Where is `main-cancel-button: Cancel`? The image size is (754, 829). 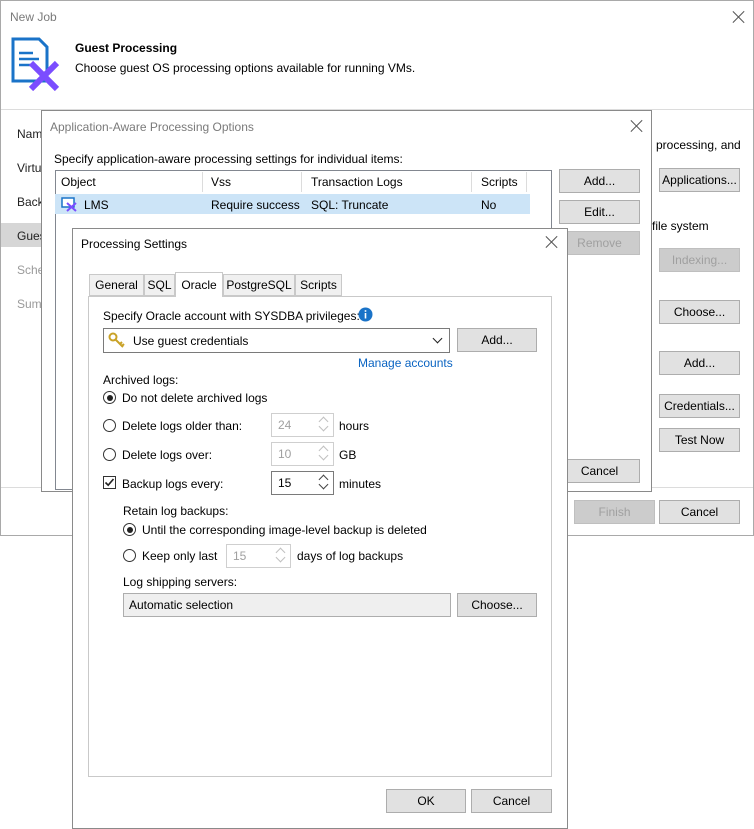 main-cancel-button: Cancel is located at coordinates (699, 512).